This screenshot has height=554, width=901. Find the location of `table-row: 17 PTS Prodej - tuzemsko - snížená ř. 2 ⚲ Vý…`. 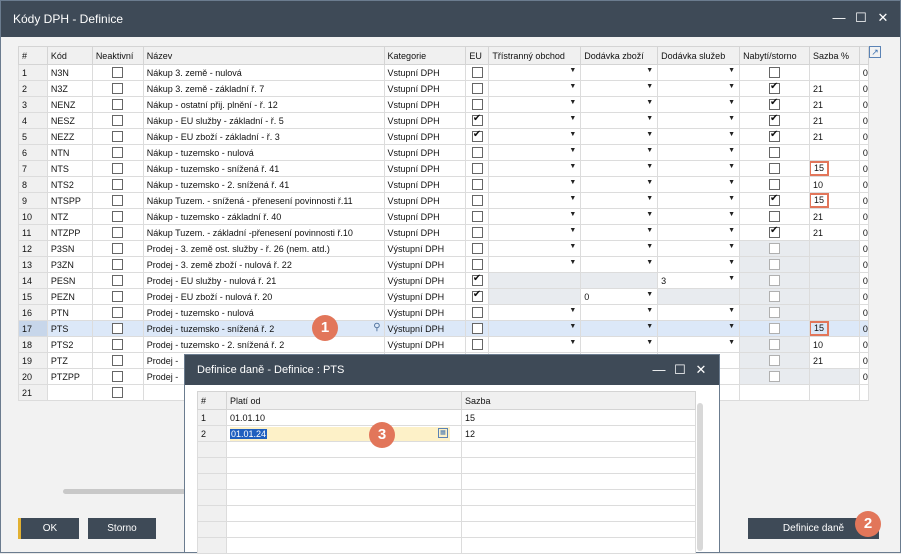

table-row: 17 PTS Prodej - tuzemsko - snížená ř. 2 ⚲ Vý… is located at coordinates (444, 328).